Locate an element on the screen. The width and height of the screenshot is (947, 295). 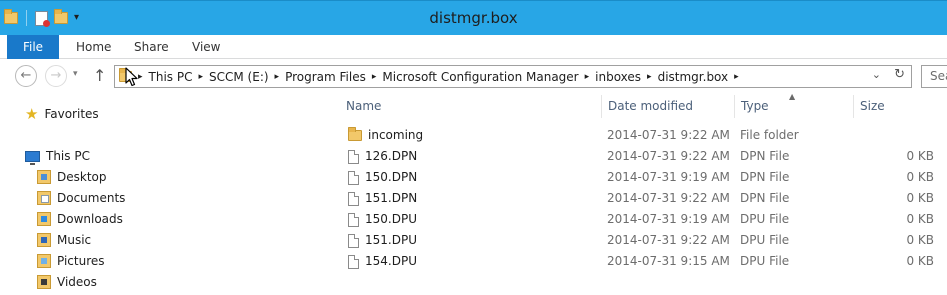
nav-item-favorites: ★ Favorites is located at coordinates (62, 114).